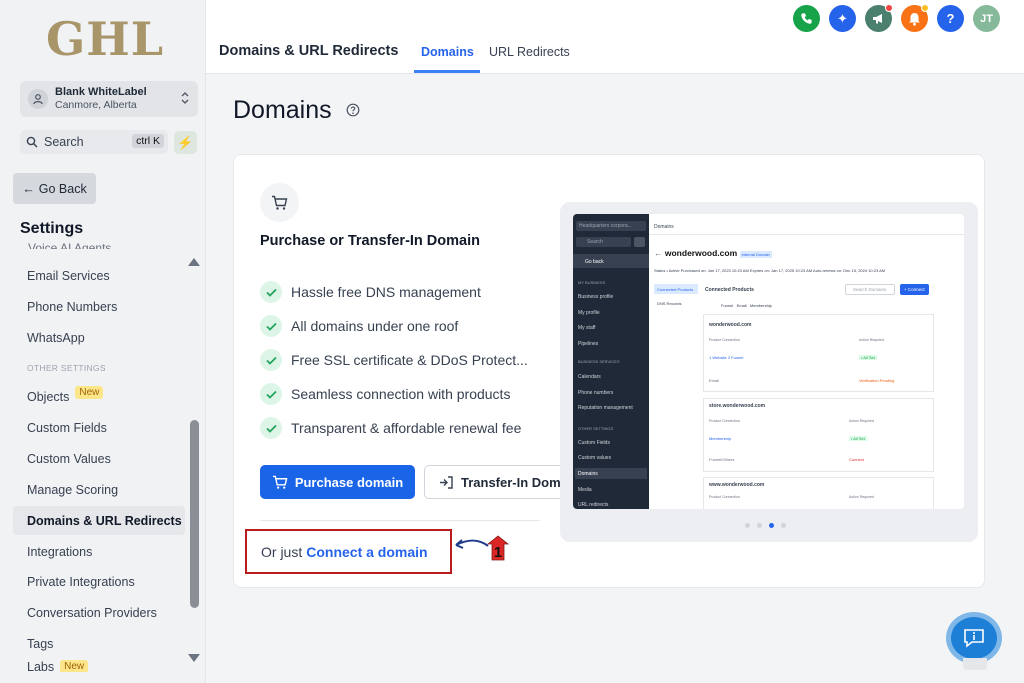 The height and width of the screenshot is (683, 1024). I want to click on header-title: Domains & URL Redirects, so click(309, 51).